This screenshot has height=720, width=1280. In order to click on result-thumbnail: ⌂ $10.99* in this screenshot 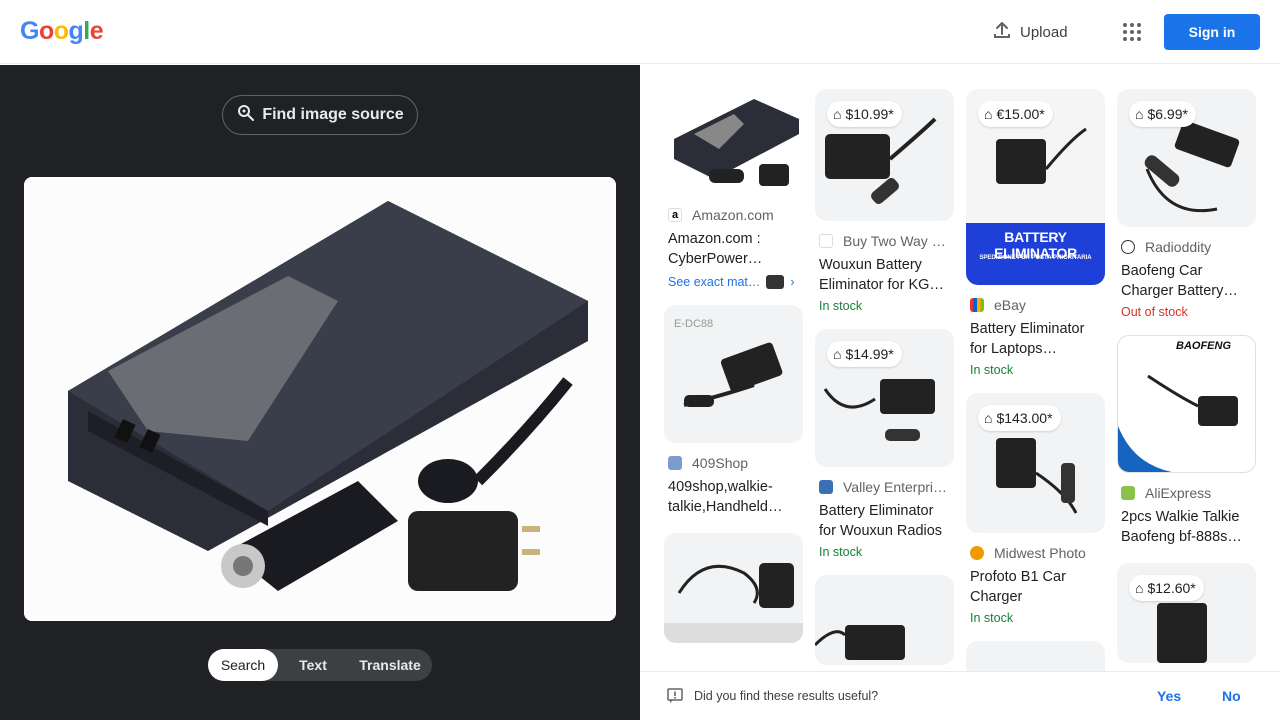, I will do `click(884, 155)`.